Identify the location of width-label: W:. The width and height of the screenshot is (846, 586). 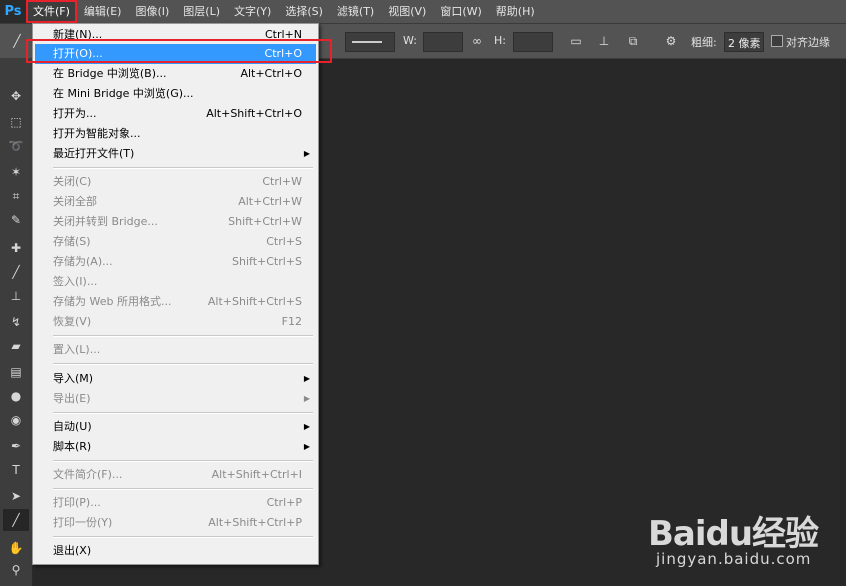
(410, 40).